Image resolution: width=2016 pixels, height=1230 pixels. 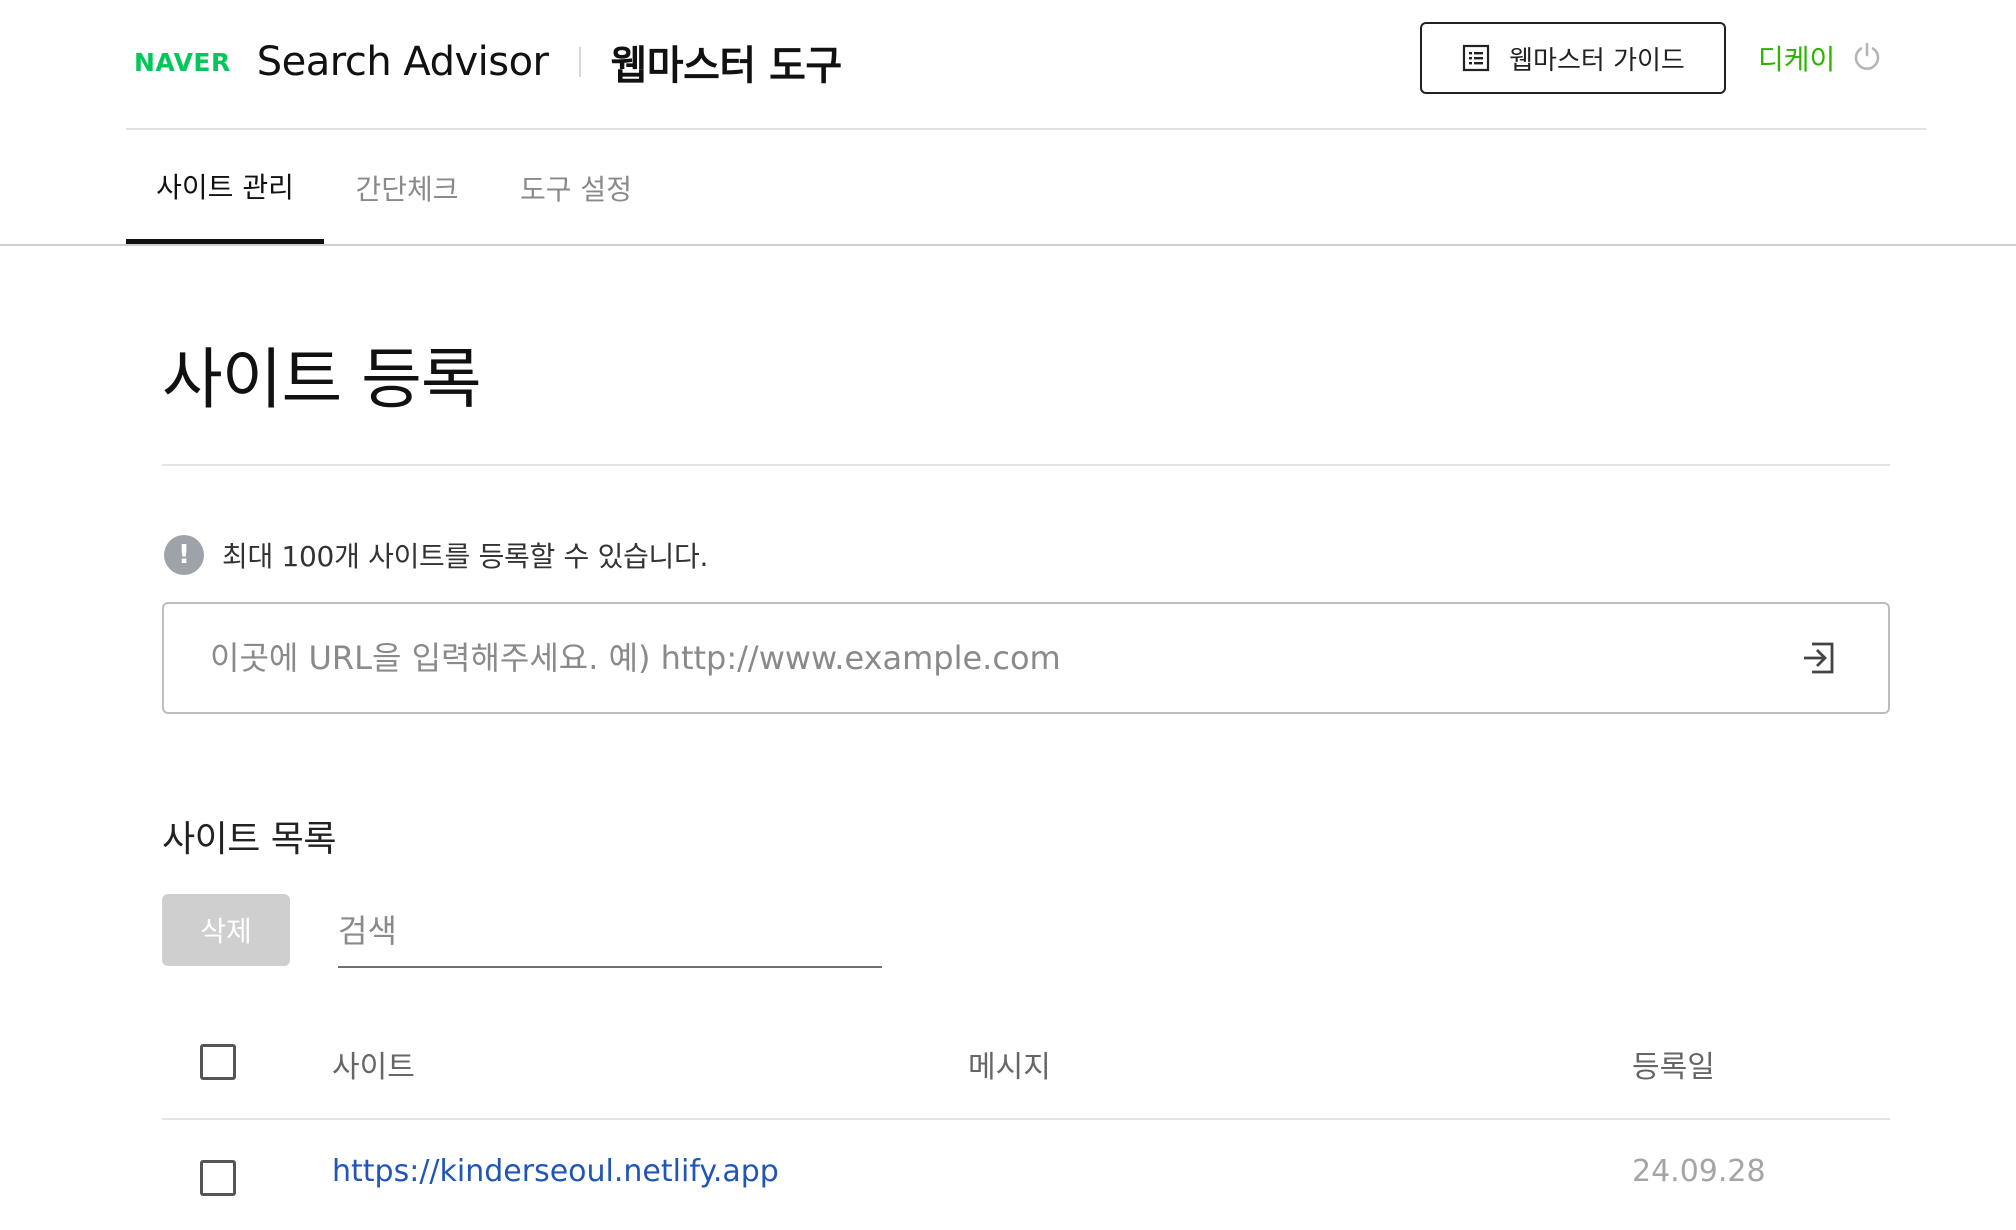 I want to click on url-input-box, so click(x=1026, y=658).